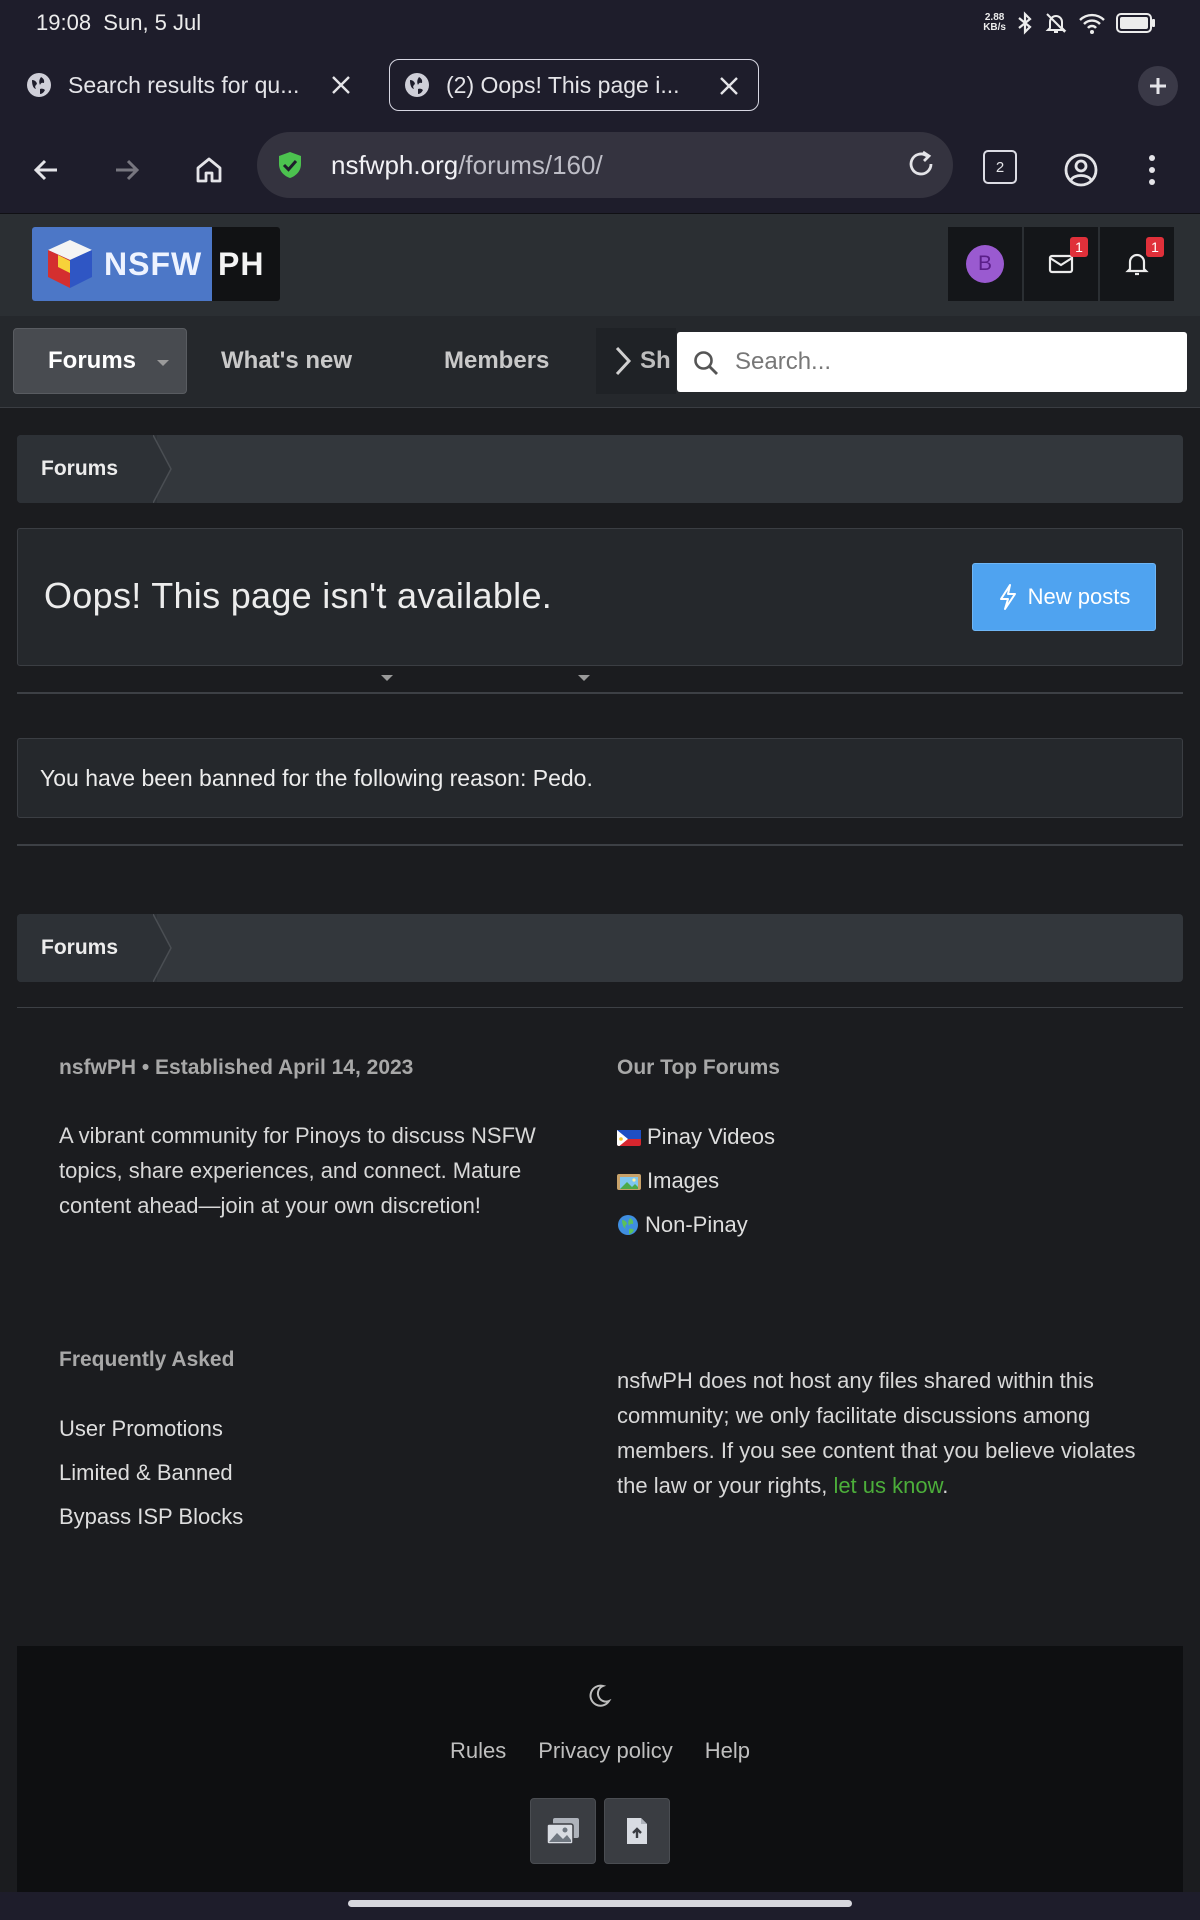  I want to click on nav-tab-whats-new: What's new, so click(286, 361).